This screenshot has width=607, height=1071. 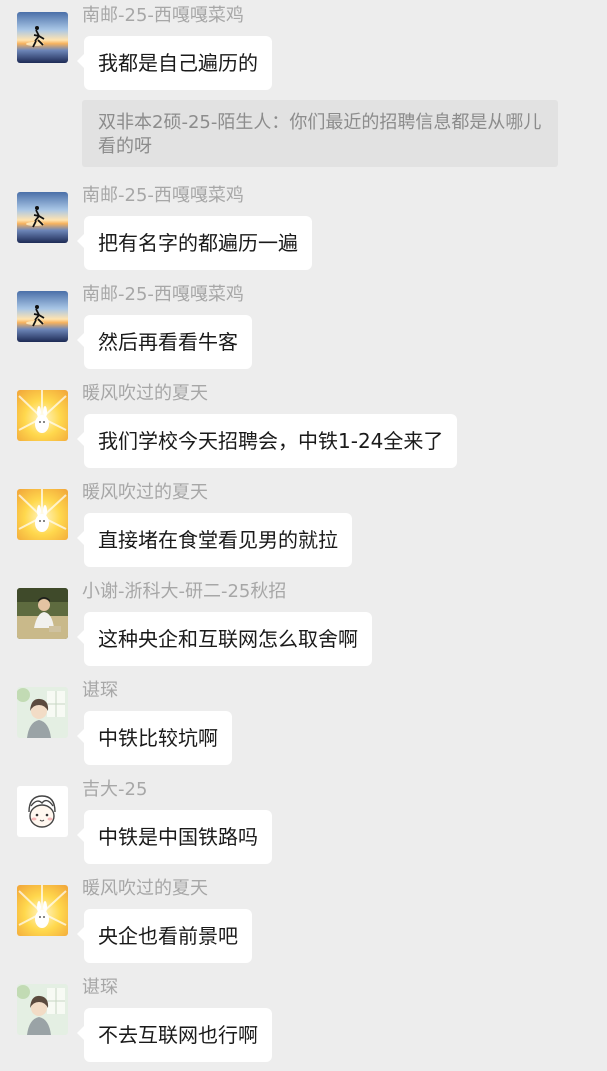 I want to click on message-bubble: 把有名字的都遍历一遍, so click(x=194, y=243).